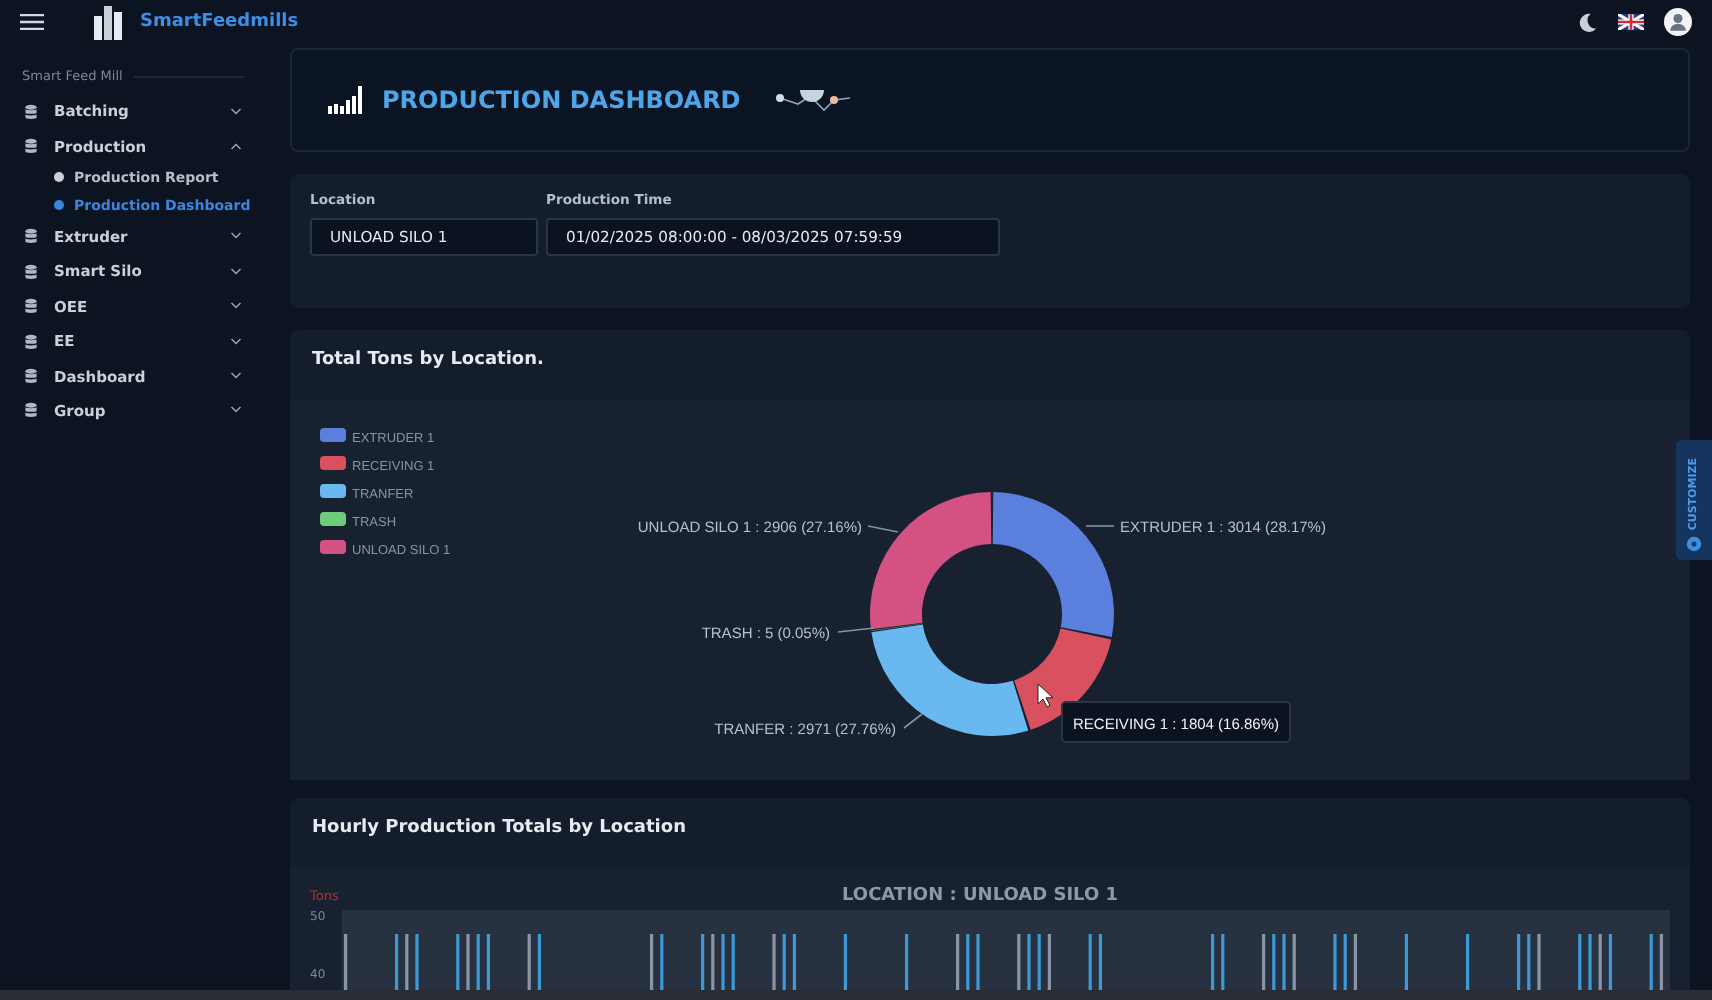  What do you see at coordinates (428, 361) in the screenshot?
I see `card-title: Total Tons by Location.` at bounding box center [428, 361].